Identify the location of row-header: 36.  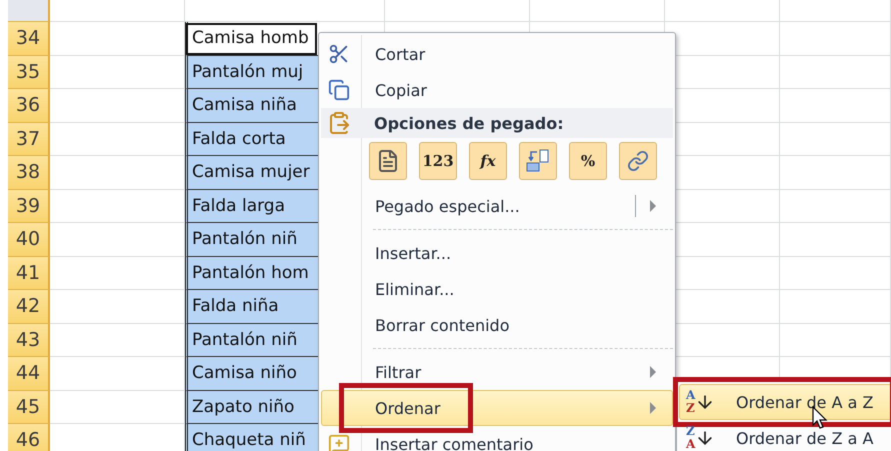
(29, 105).